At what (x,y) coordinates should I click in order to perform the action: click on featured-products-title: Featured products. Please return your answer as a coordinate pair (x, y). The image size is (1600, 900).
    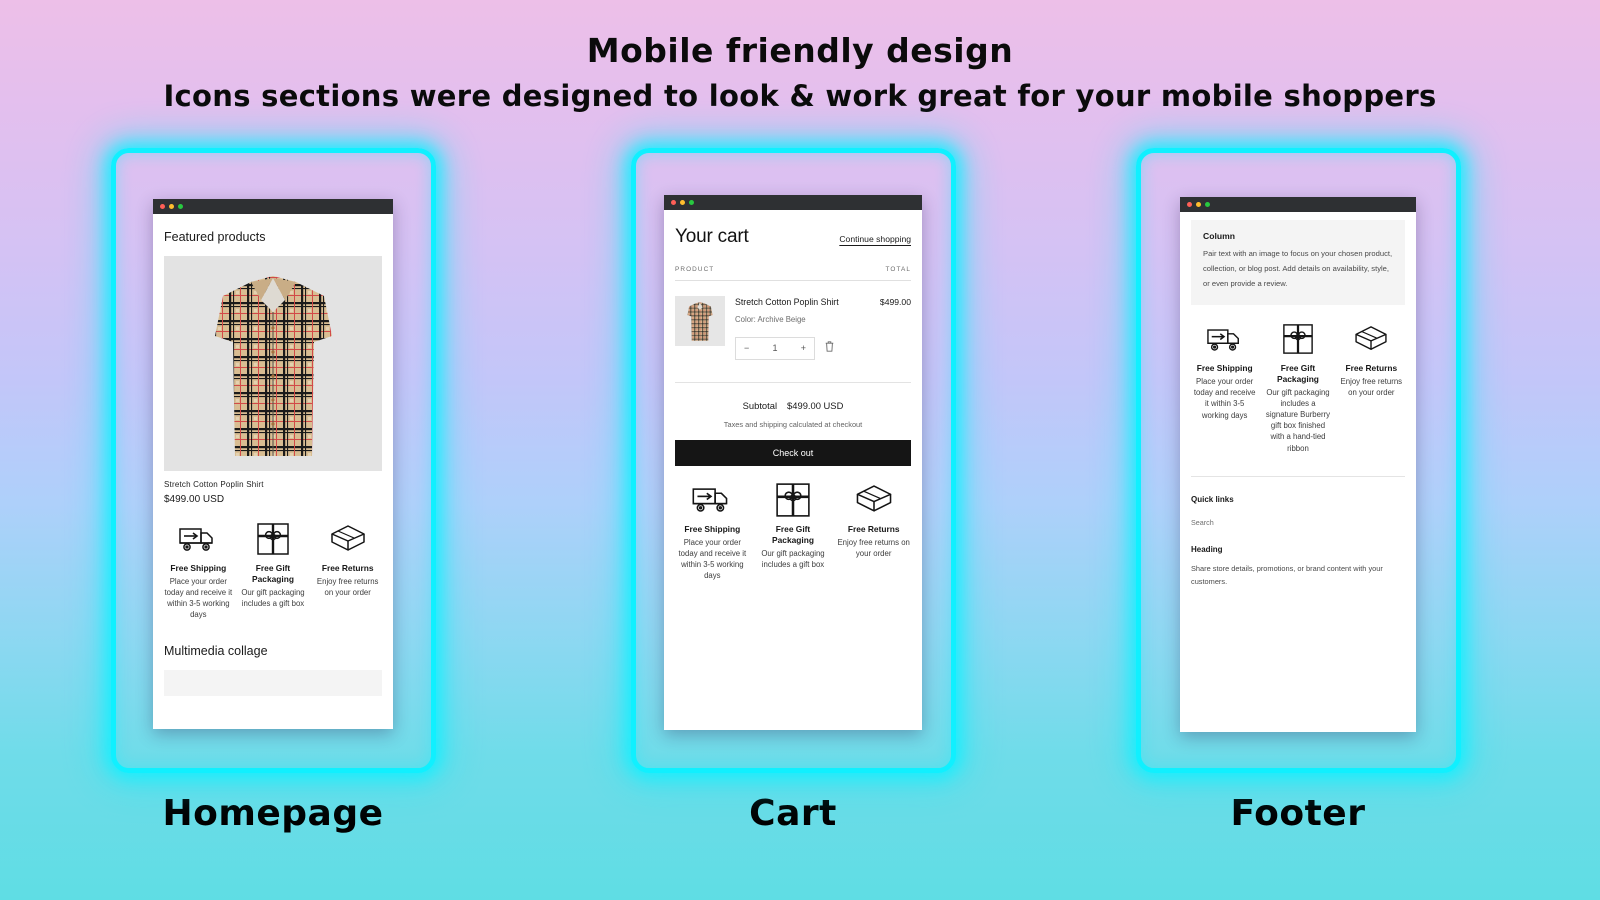
    Looking at the image, I should click on (215, 237).